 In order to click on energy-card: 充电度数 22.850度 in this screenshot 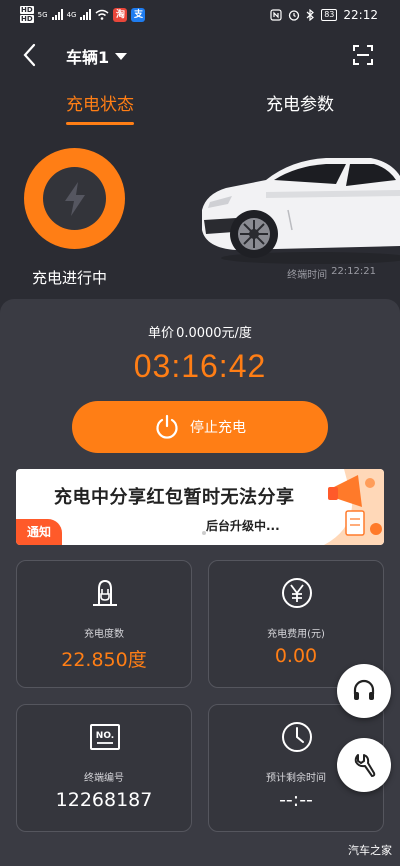, I will do `click(104, 624)`.